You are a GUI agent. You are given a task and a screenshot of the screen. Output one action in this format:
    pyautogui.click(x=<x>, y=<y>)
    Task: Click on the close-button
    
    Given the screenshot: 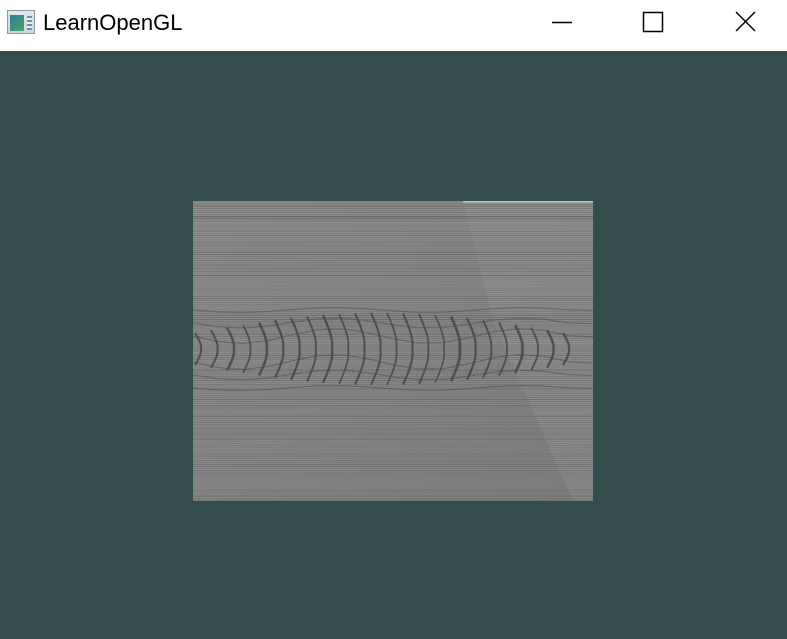 What is the action you would take?
    pyautogui.click(x=743, y=22)
    